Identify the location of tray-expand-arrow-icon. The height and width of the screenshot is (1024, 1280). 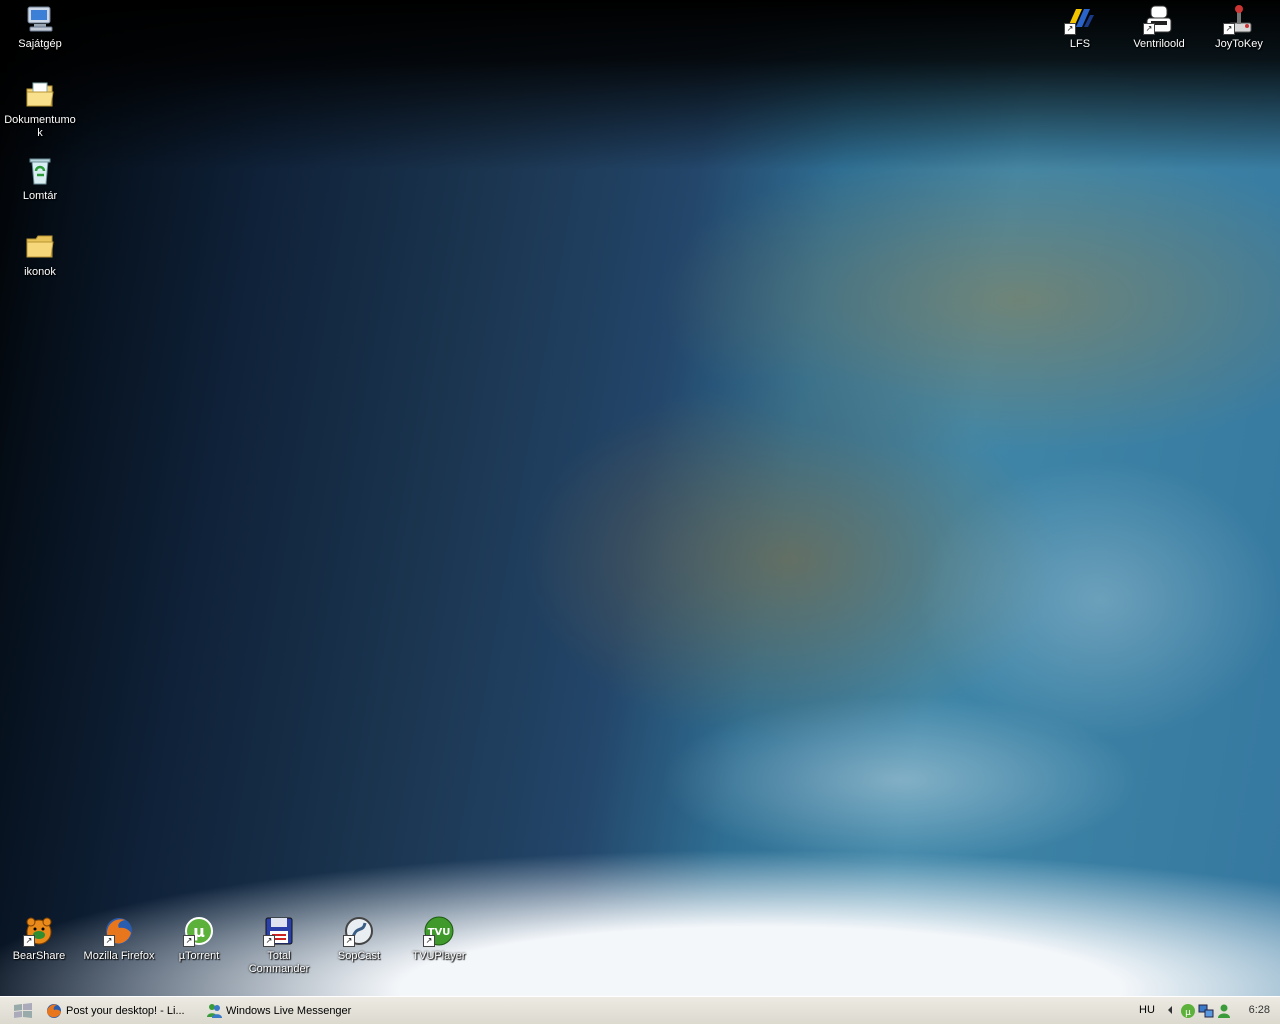
(1170, 1012).